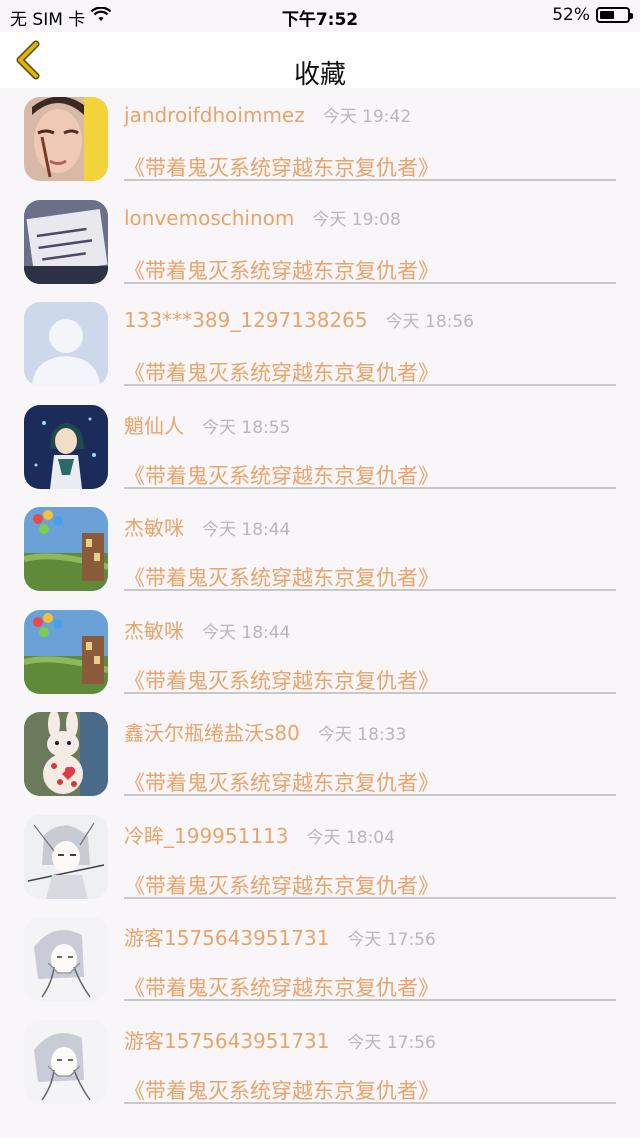 The width and height of the screenshot is (640, 1138). What do you see at coordinates (209, 218) in the screenshot?
I see `user-name: lonvemoschinom` at bounding box center [209, 218].